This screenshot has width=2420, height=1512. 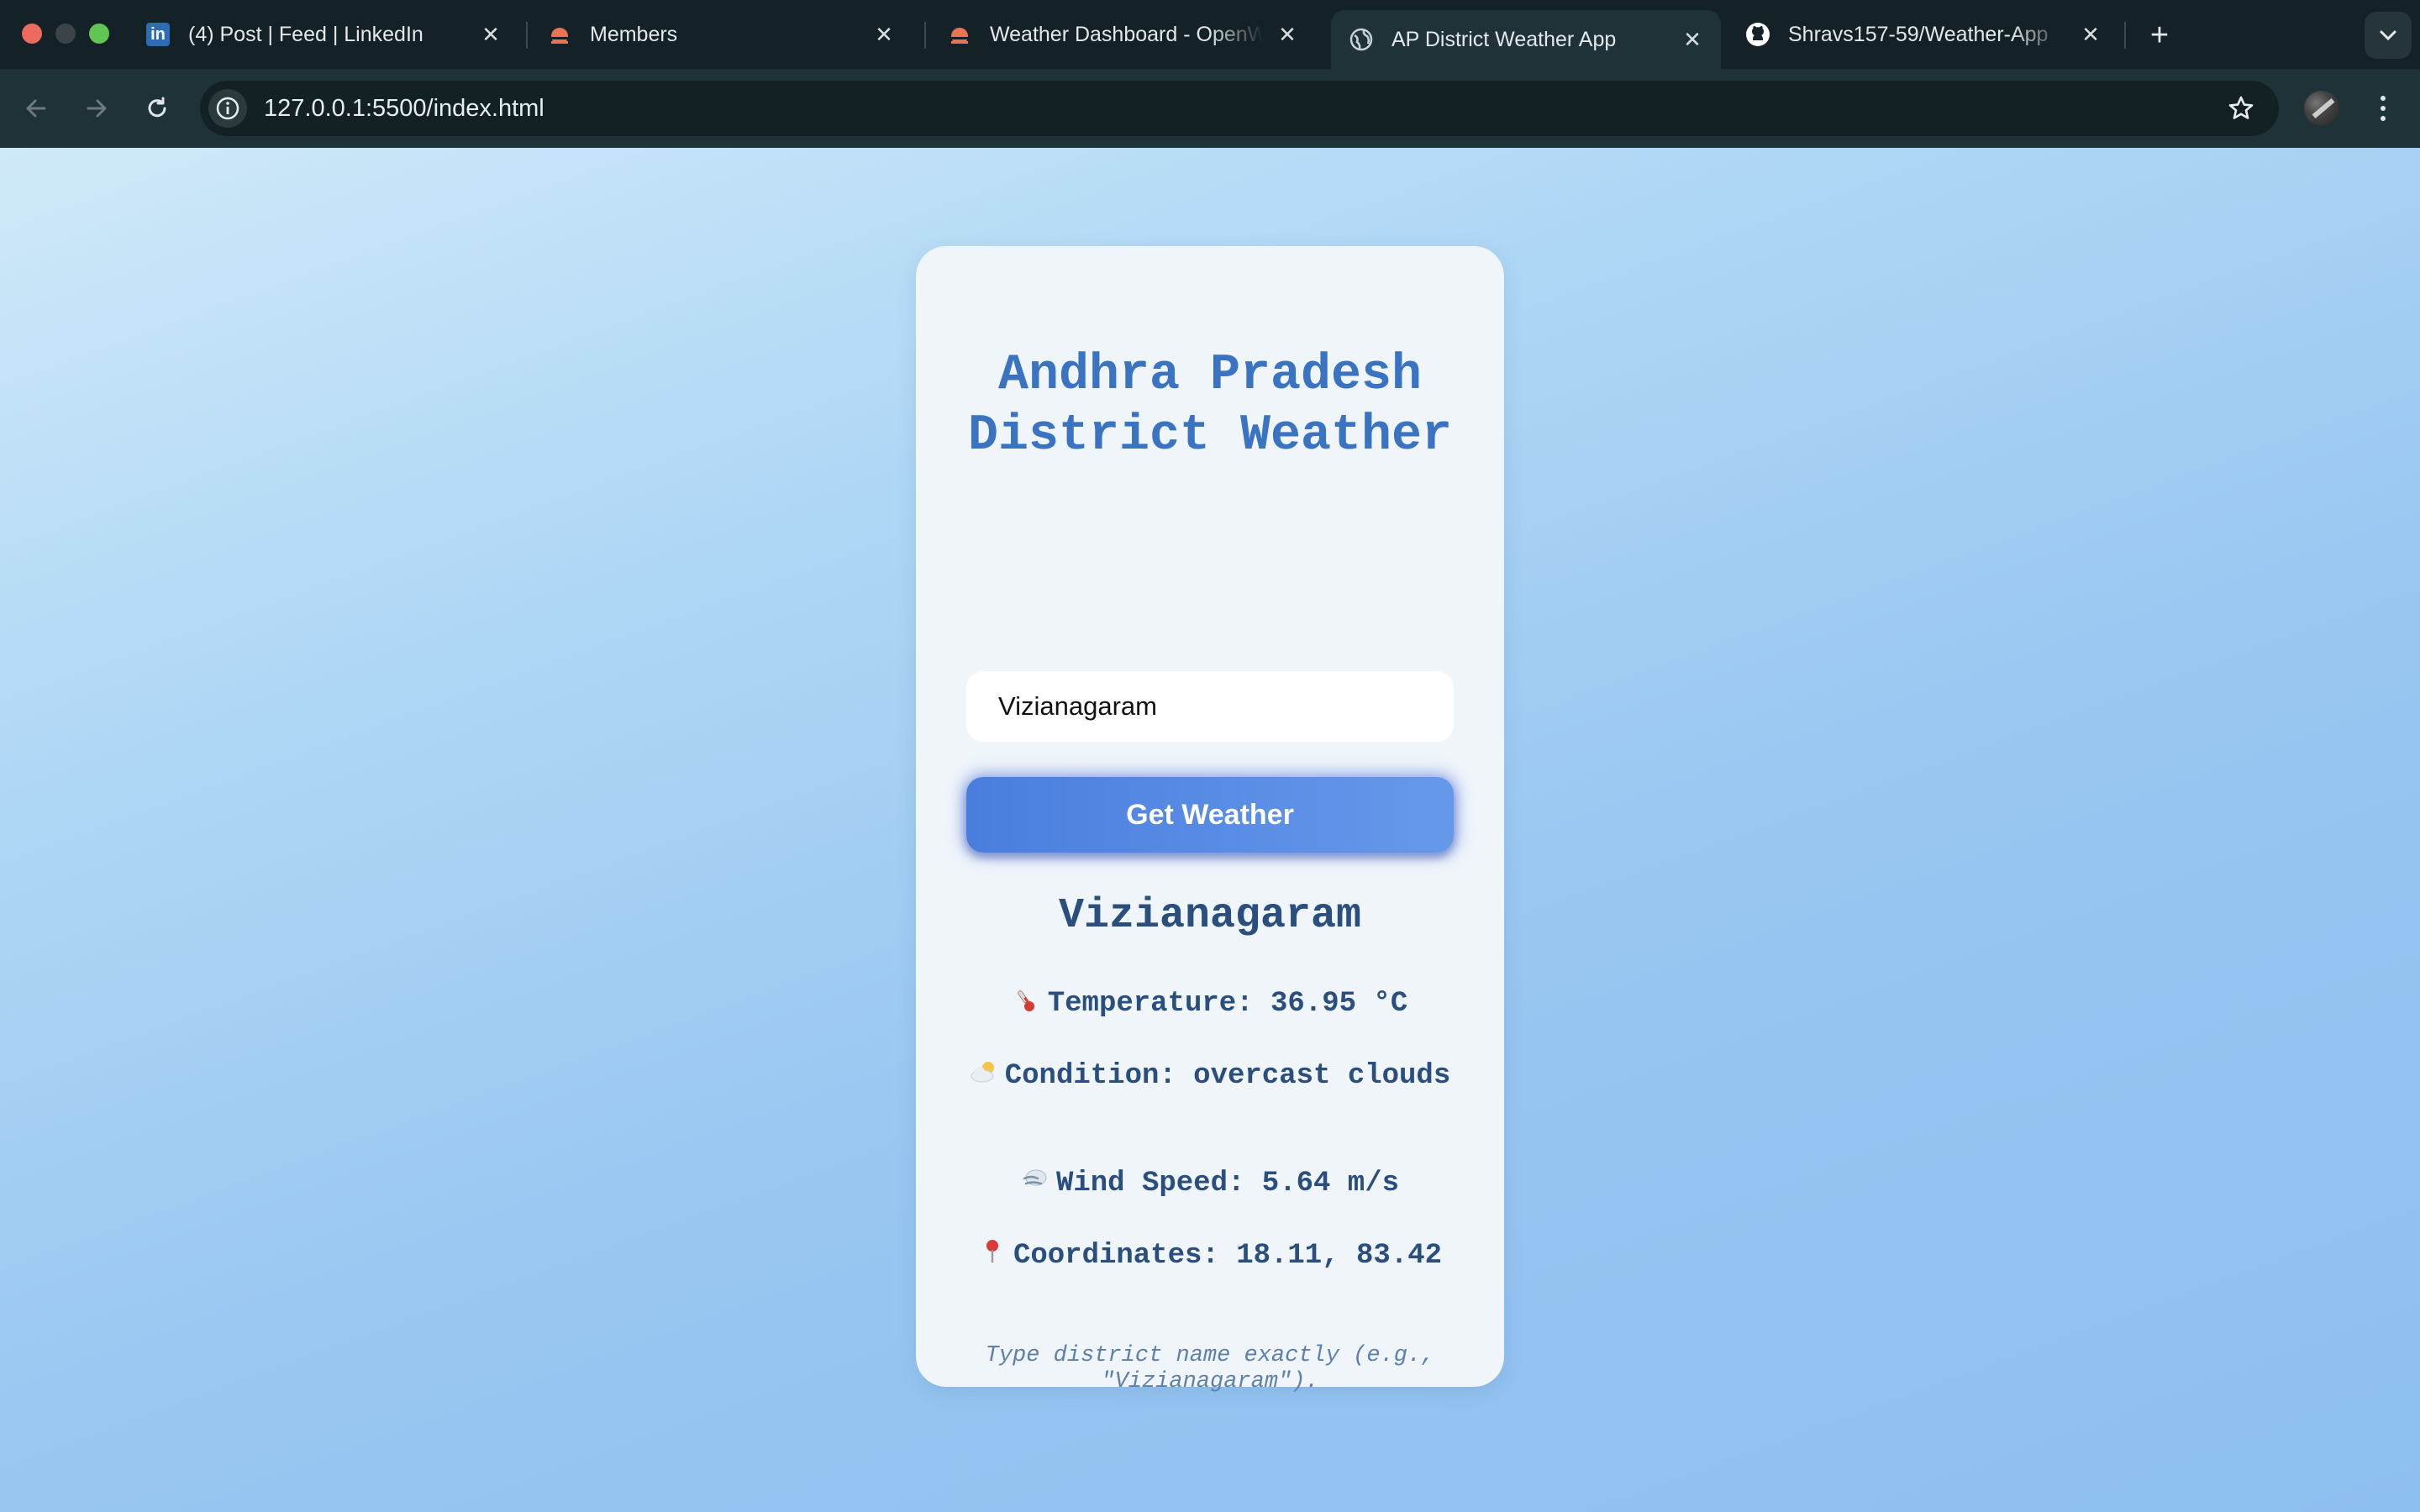 I want to click on get-weather-button: Get Weather, so click(x=1210, y=815).